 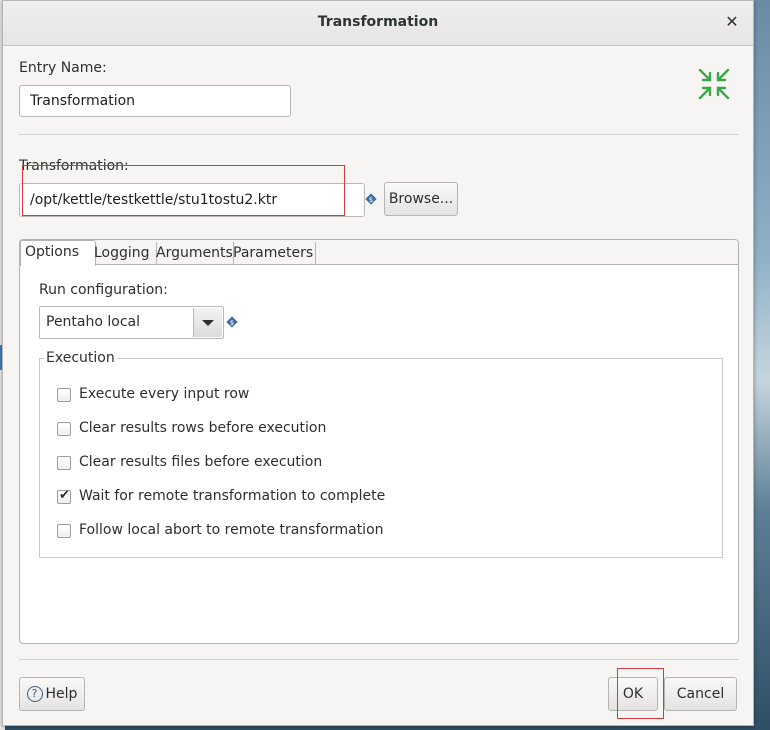 What do you see at coordinates (58, 253) in the screenshot?
I see `tab-options: Options` at bounding box center [58, 253].